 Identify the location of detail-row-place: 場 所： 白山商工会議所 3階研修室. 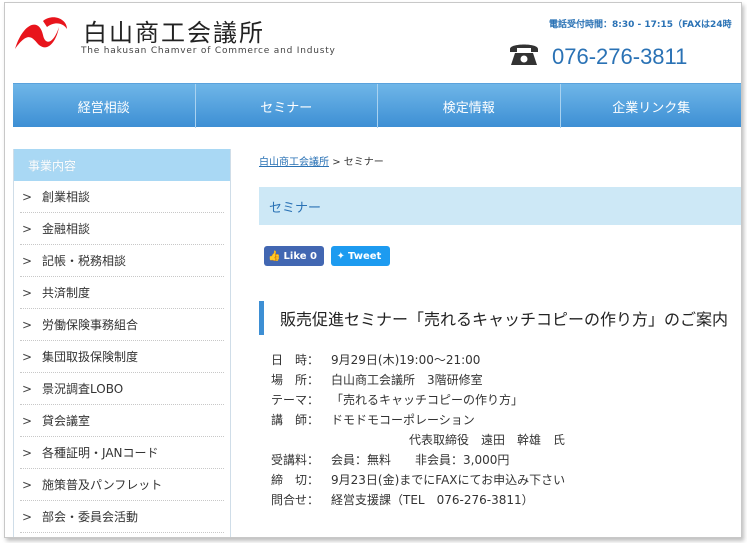
(418, 380).